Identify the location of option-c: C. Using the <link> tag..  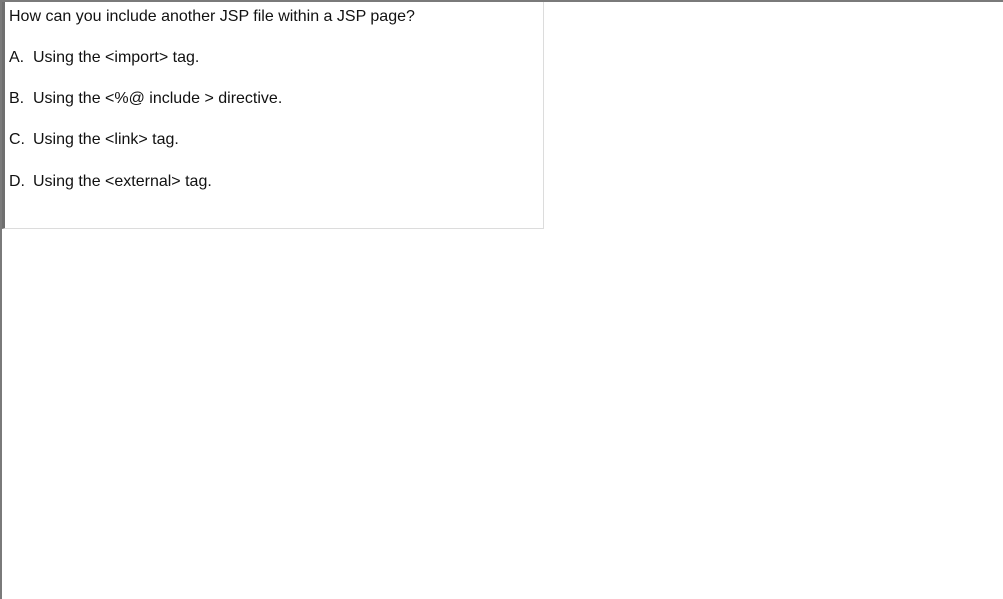
(94, 140).